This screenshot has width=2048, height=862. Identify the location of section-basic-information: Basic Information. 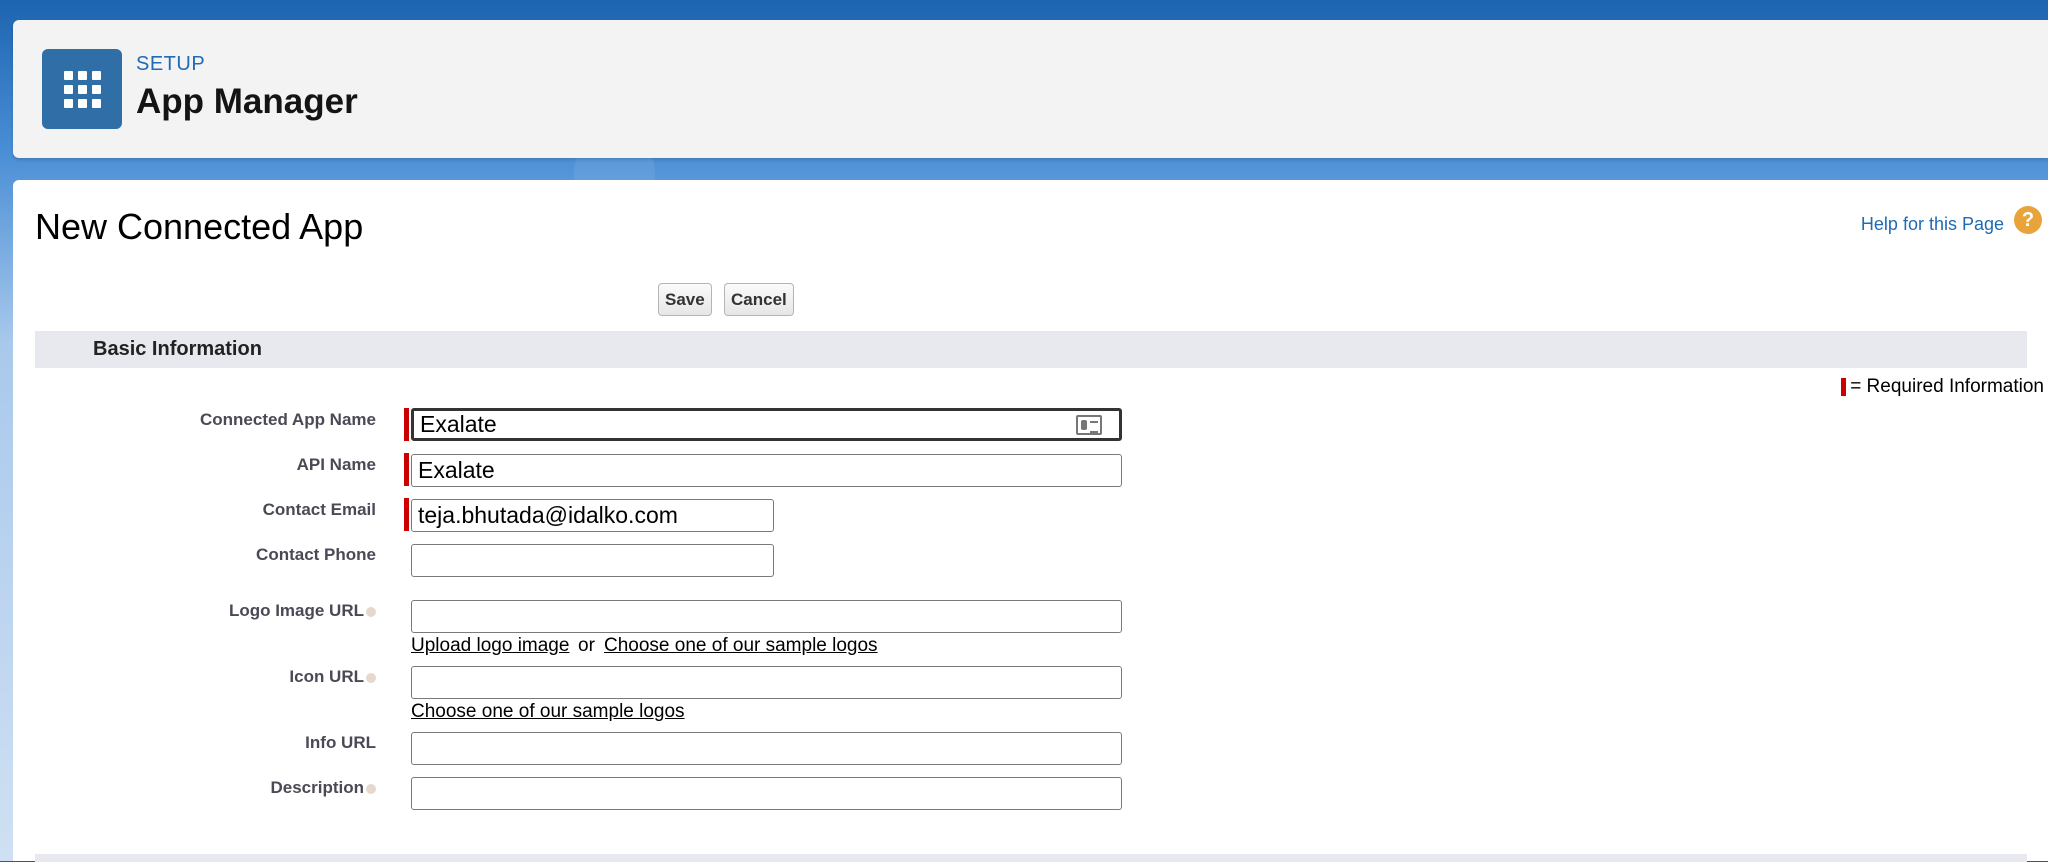
(1031, 349).